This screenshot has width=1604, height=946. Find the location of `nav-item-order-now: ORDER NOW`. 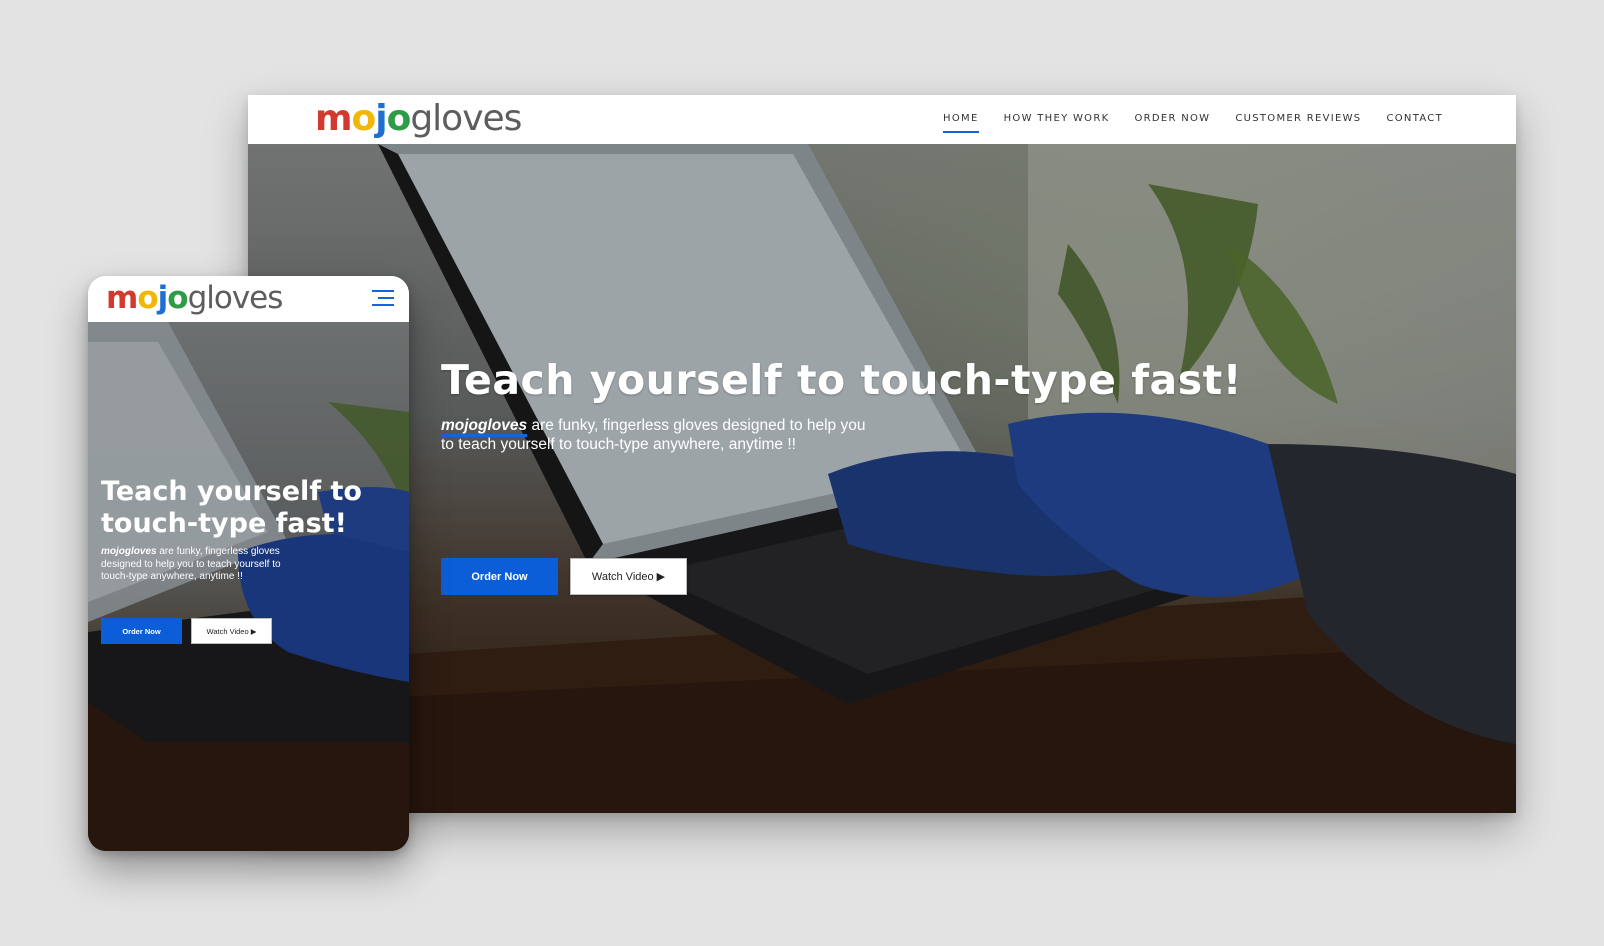

nav-item-order-now: ORDER NOW is located at coordinates (1172, 119).